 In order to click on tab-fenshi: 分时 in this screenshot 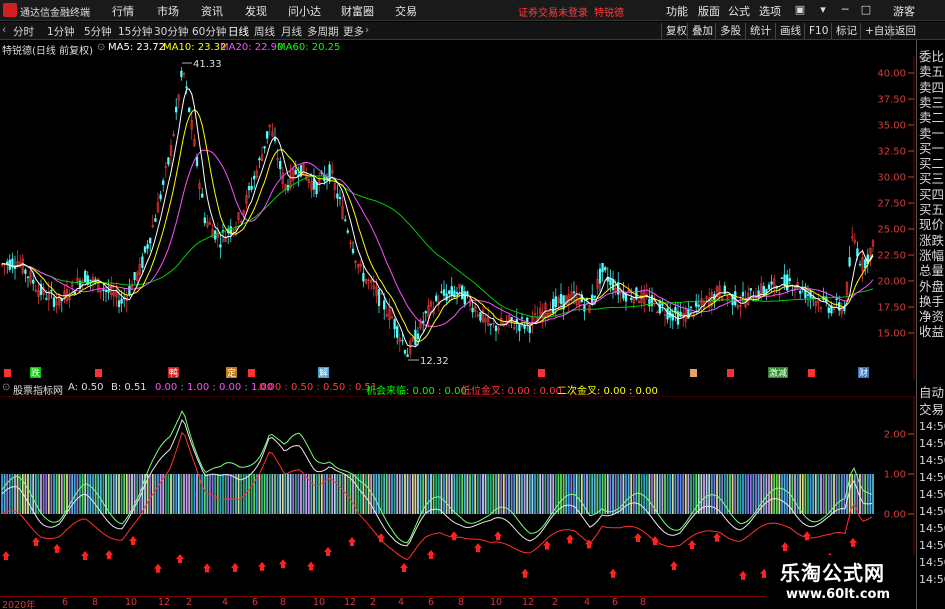, I will do `click(23, 31)`.